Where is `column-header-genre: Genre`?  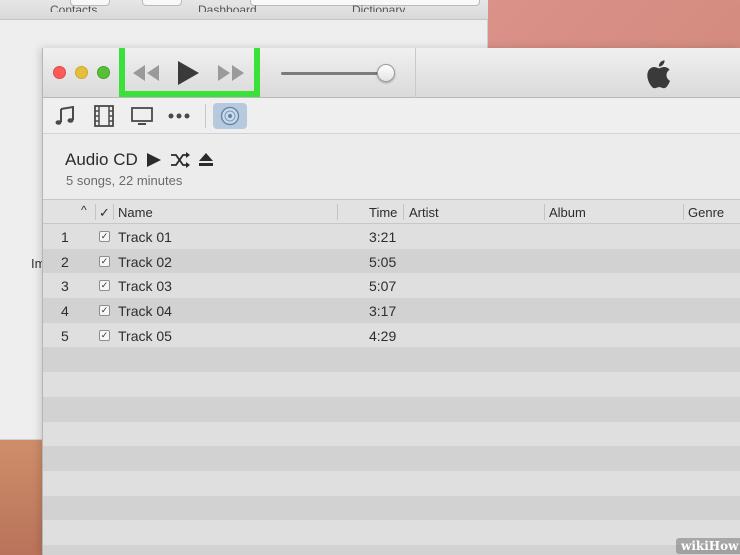
column-header-genre: Genre is located at coordinates (706, 212).